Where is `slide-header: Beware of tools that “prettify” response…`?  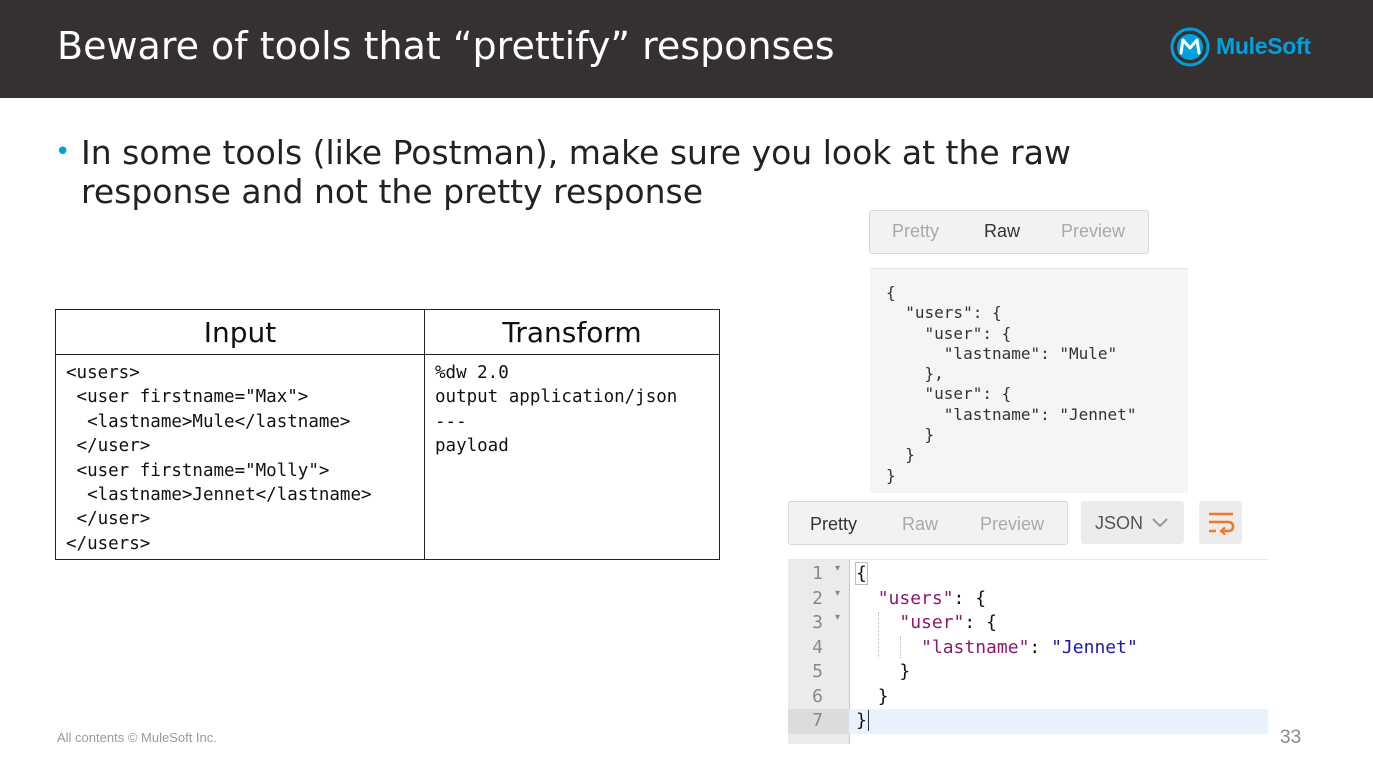
slide-header: Beware of tools that “prettify” response… is located at coordinates (686, 49).